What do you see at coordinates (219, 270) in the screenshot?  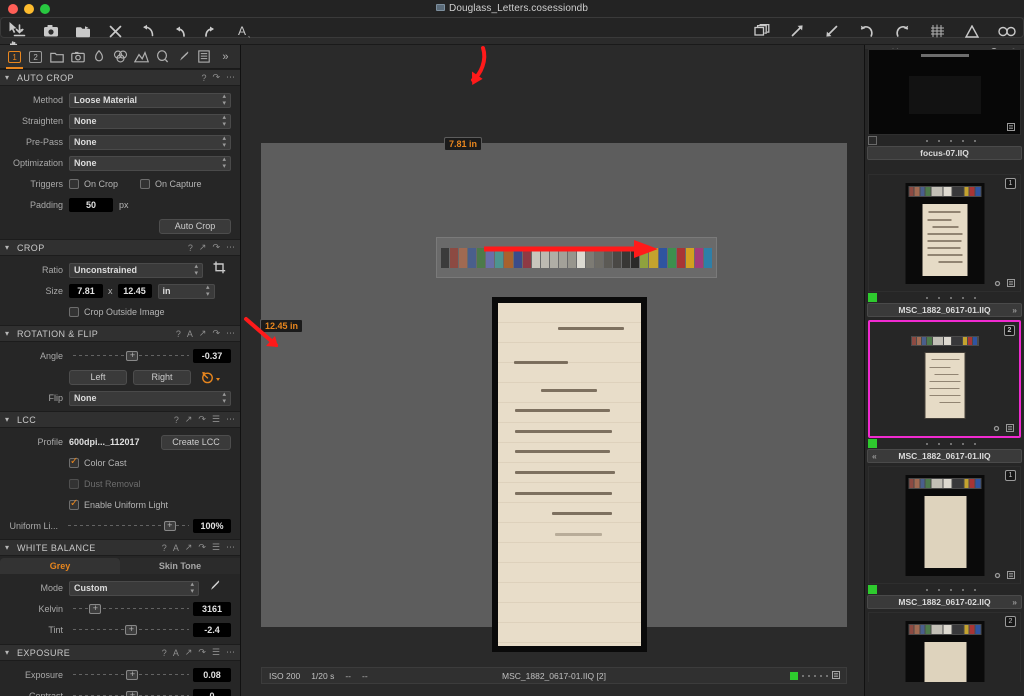 I see `crop-tool-button` at bounding box center [219, 270].